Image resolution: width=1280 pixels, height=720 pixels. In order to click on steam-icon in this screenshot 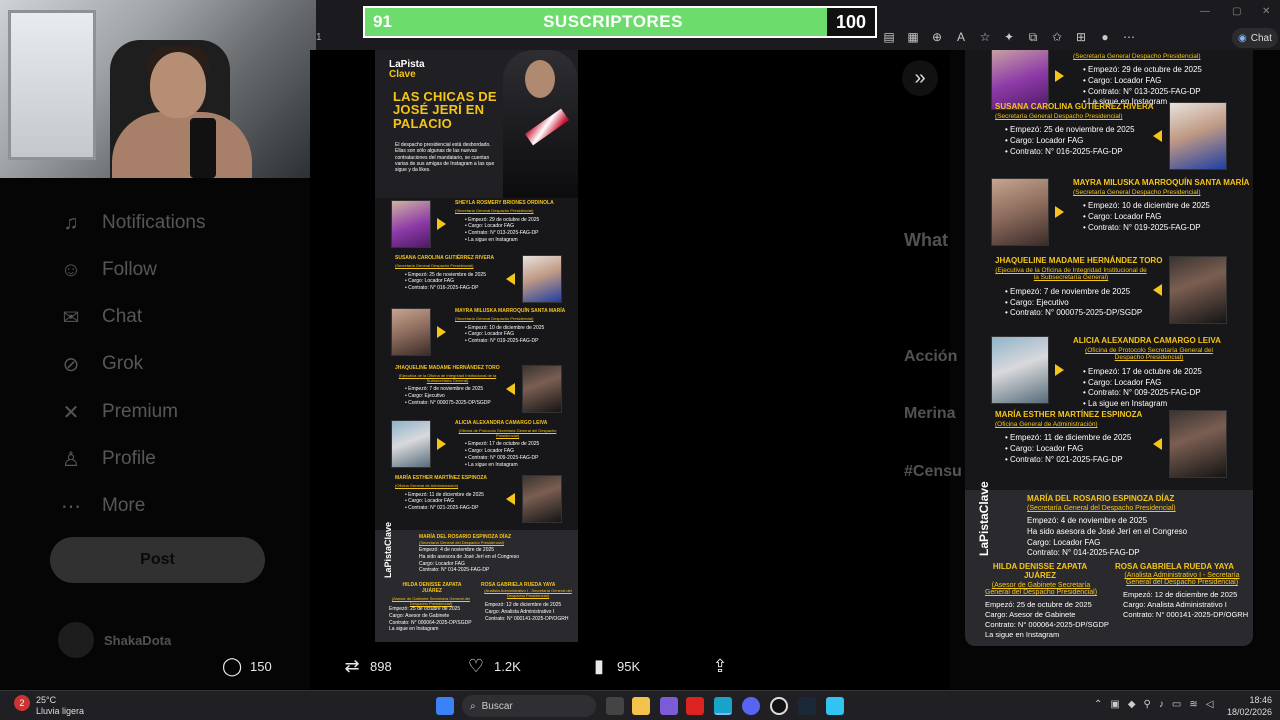, I will do `click(807, 706)`.